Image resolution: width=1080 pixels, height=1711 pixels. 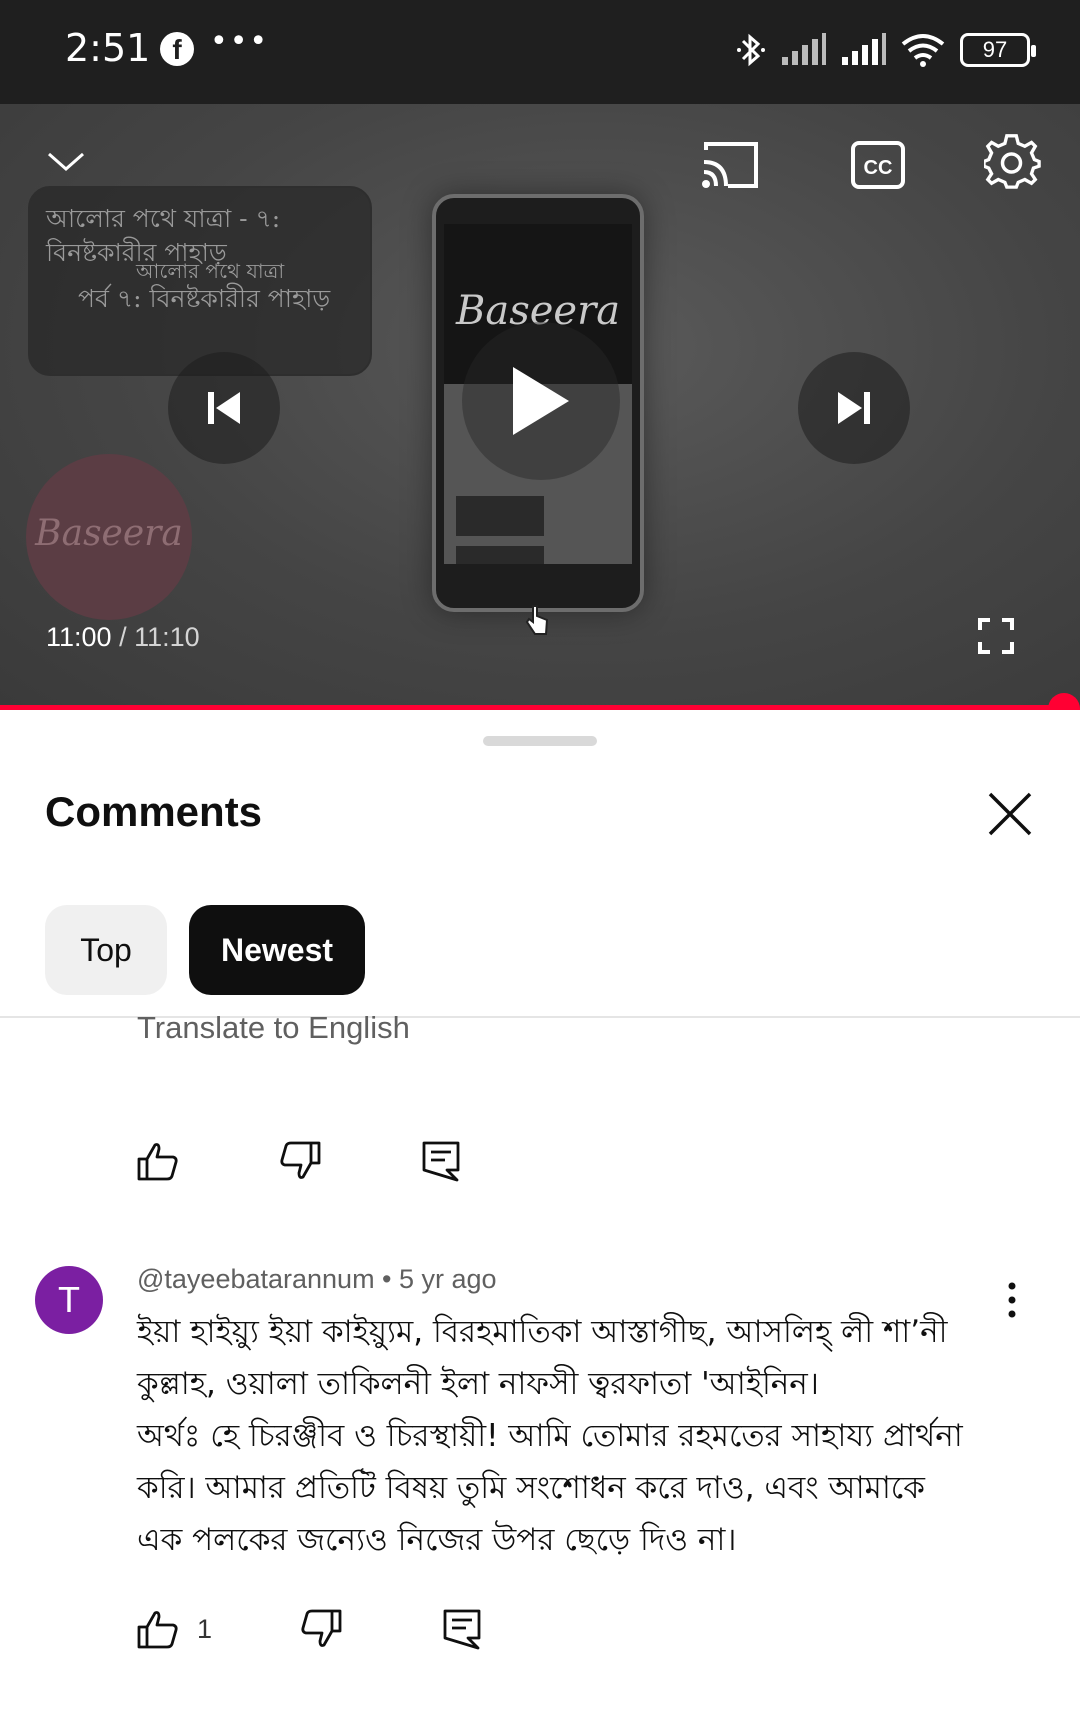 I want to click on channel-watermark: Baseera, so click(x=109, y=537).